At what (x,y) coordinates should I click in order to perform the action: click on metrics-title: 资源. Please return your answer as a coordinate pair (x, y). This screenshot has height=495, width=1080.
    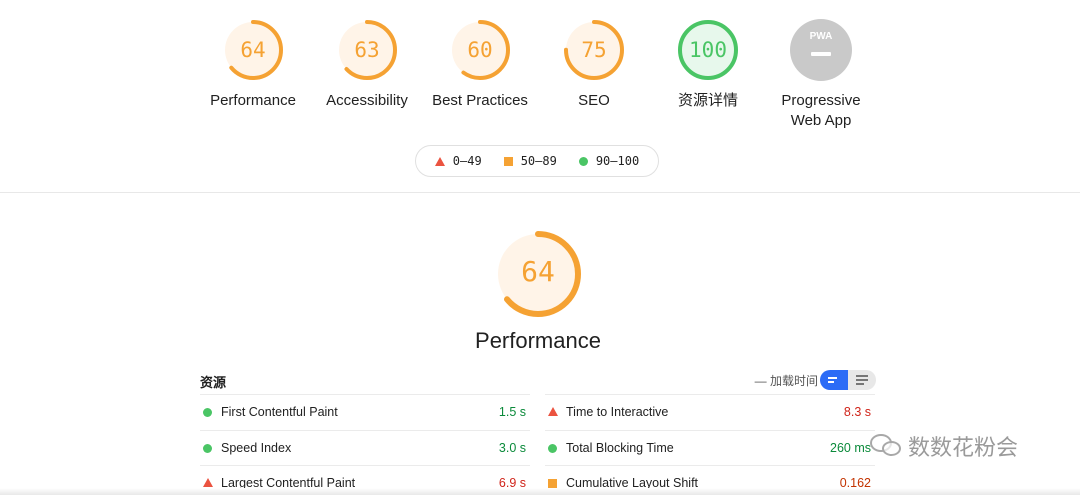
    Looking at the image, I should click on (213, 382).